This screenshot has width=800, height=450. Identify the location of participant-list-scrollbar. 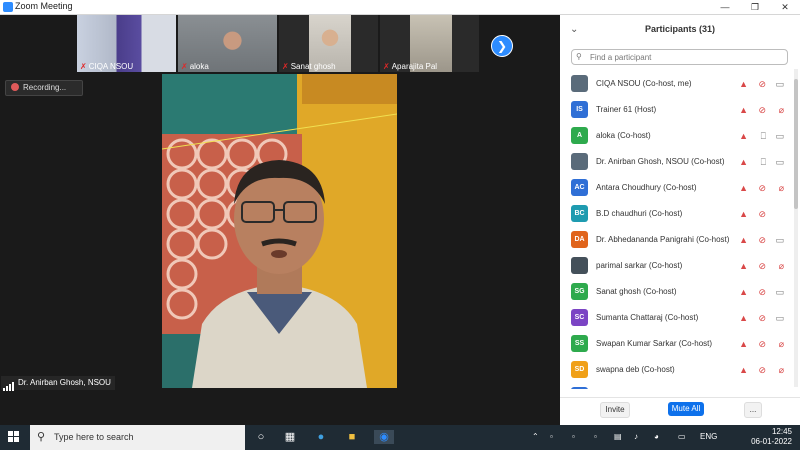
(796, 228).